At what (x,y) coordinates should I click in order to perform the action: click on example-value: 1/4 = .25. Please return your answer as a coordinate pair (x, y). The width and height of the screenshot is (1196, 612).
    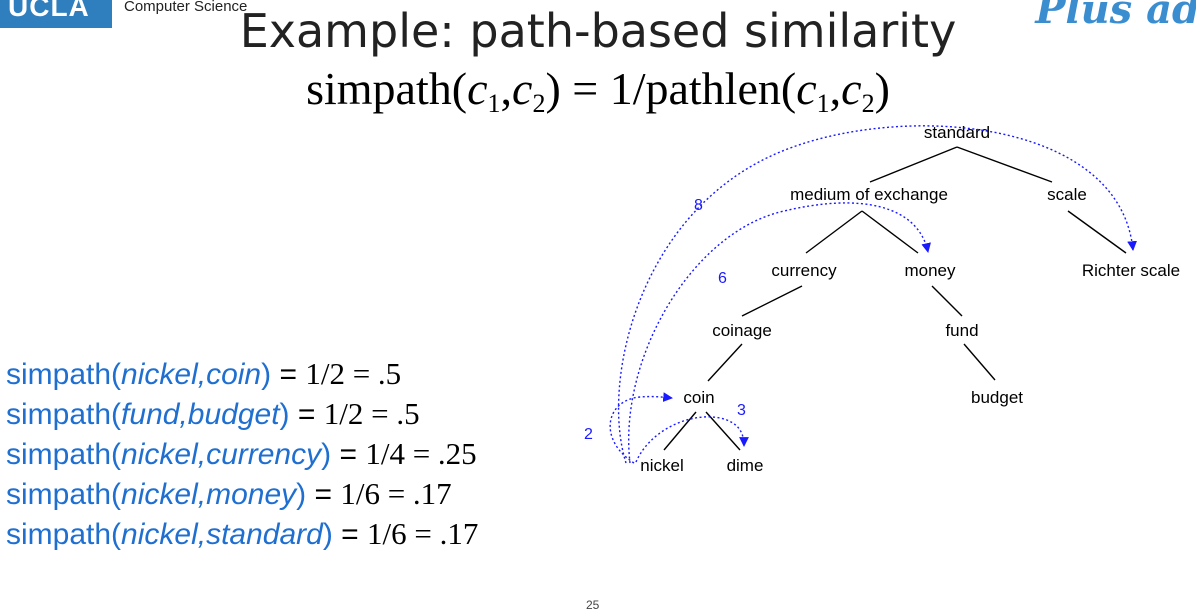
    Looking at the image, I should click on (421, 453).